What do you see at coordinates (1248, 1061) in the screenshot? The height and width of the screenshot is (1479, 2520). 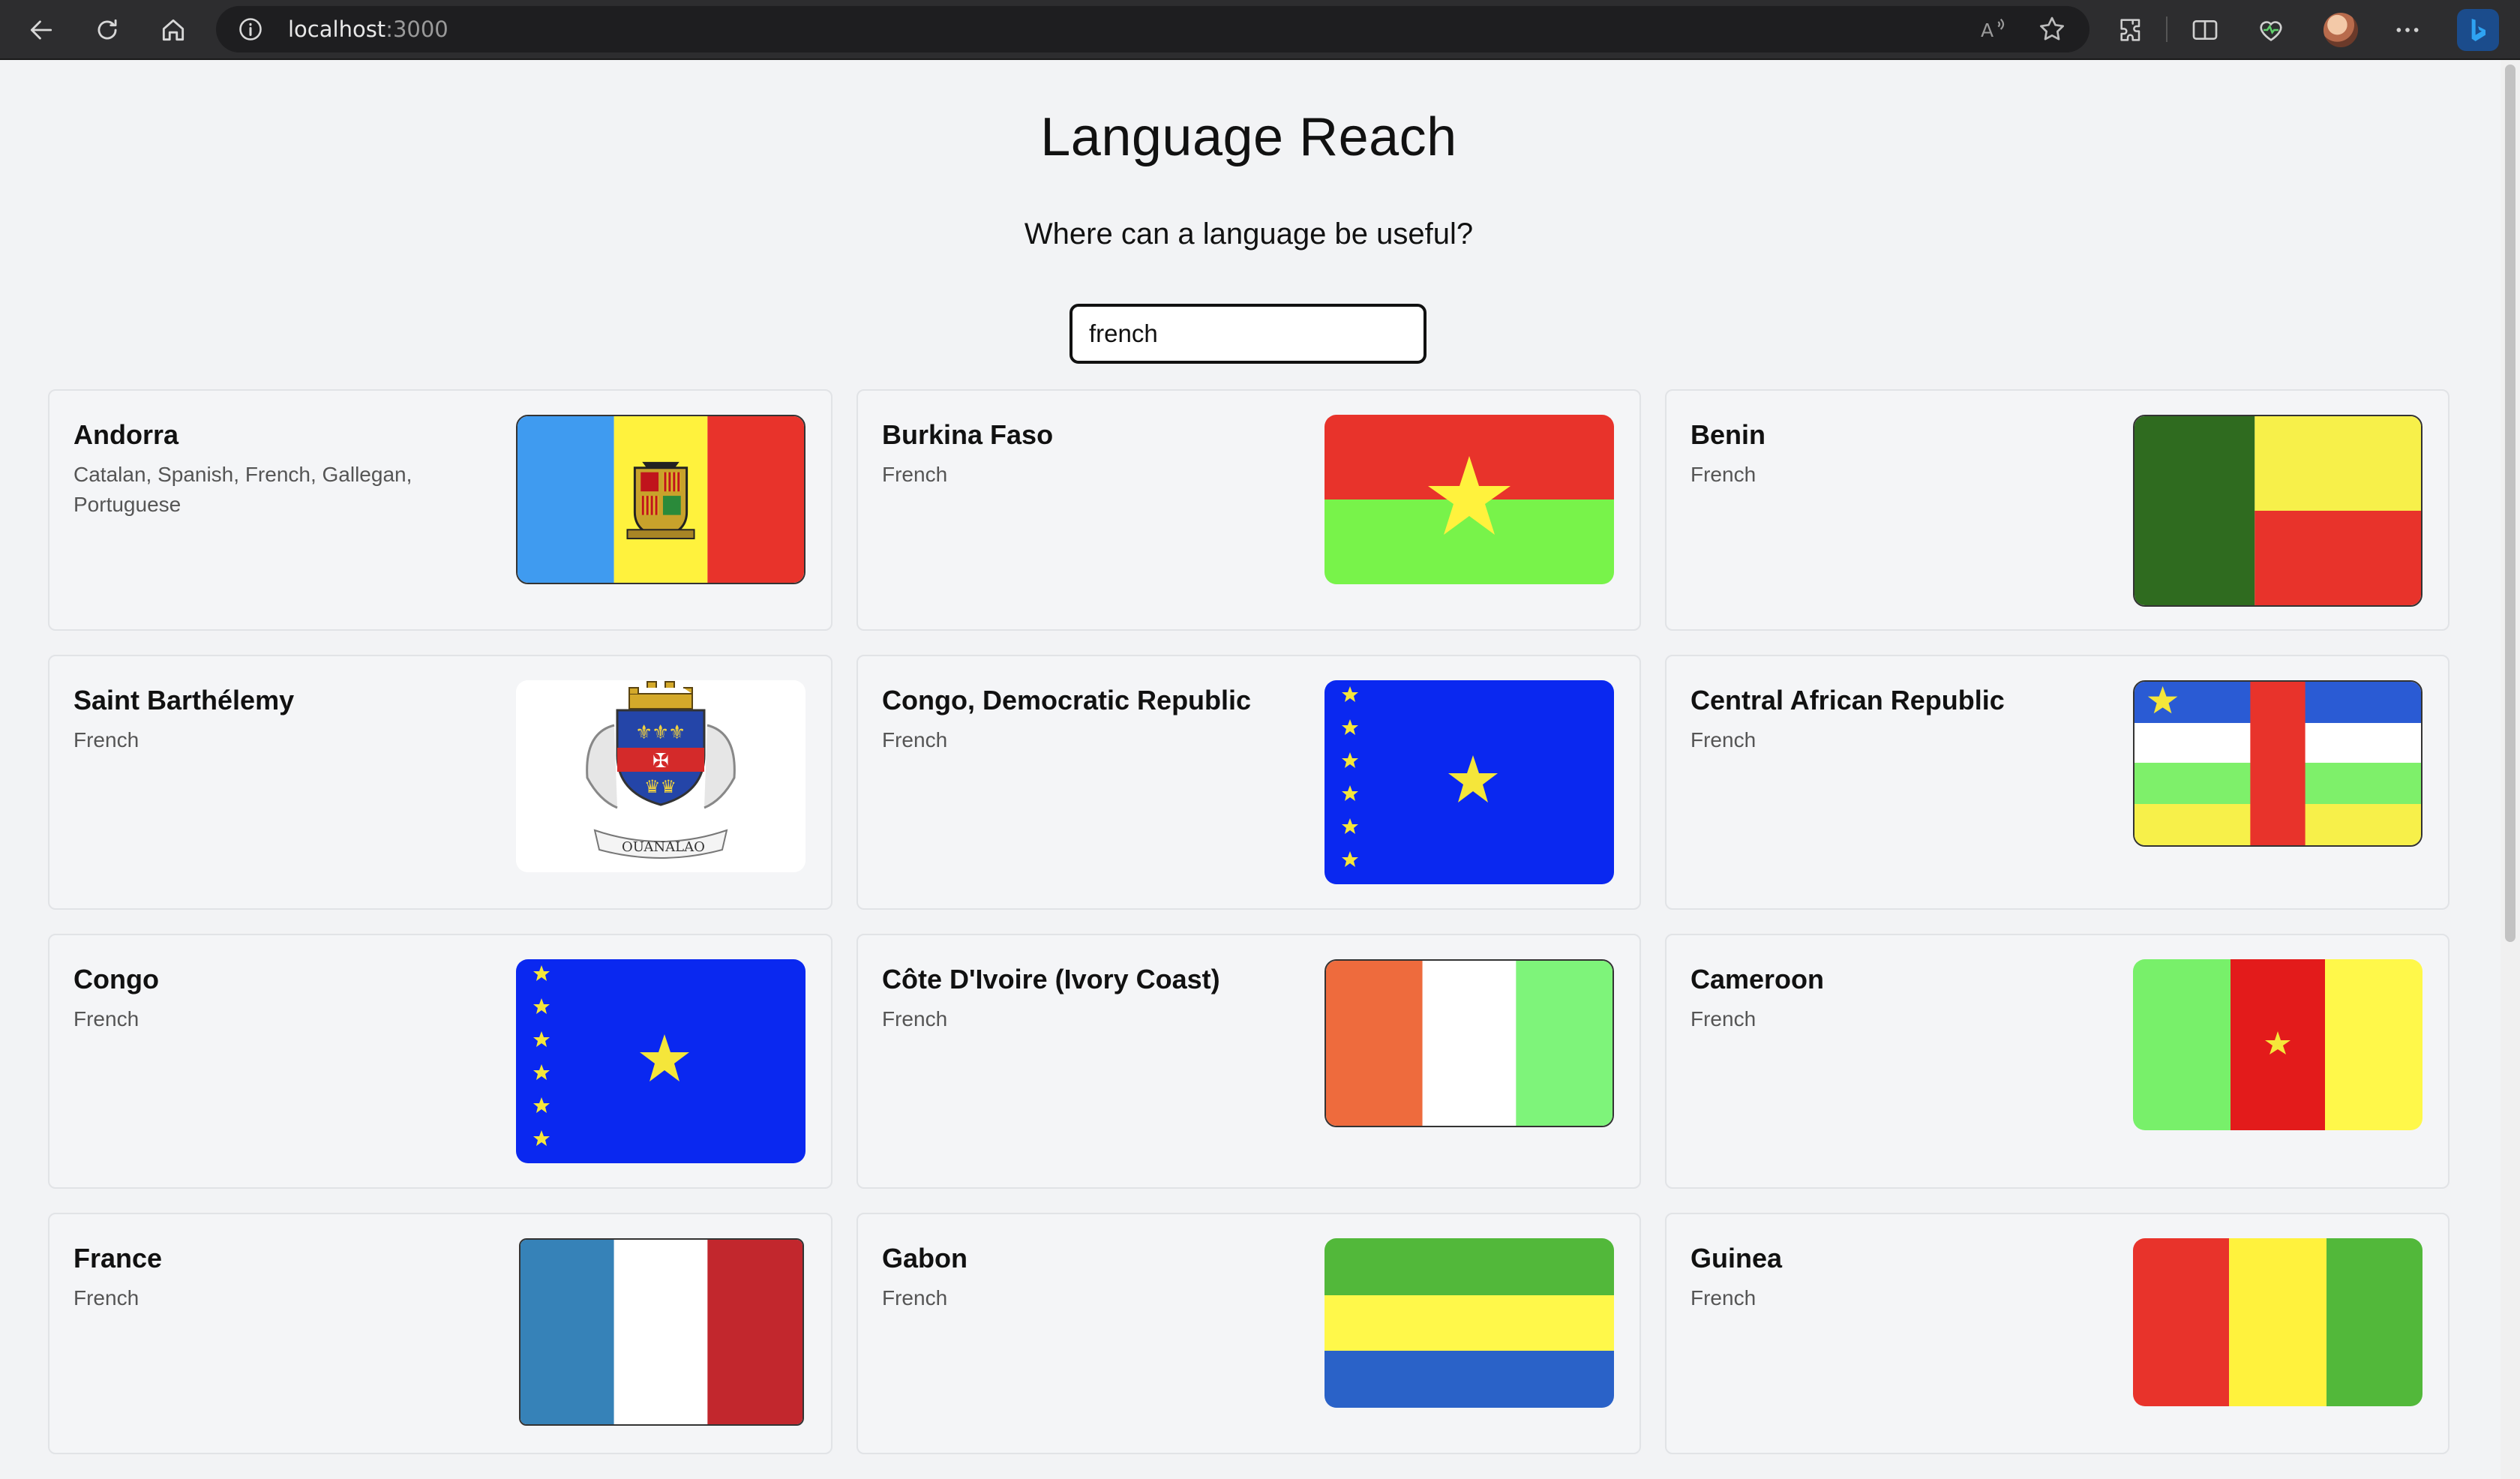 I see `country-card-ivory-coast: Côte D'Ivoire (Ivory Coast) French` at bounding box center [1248, 1061].